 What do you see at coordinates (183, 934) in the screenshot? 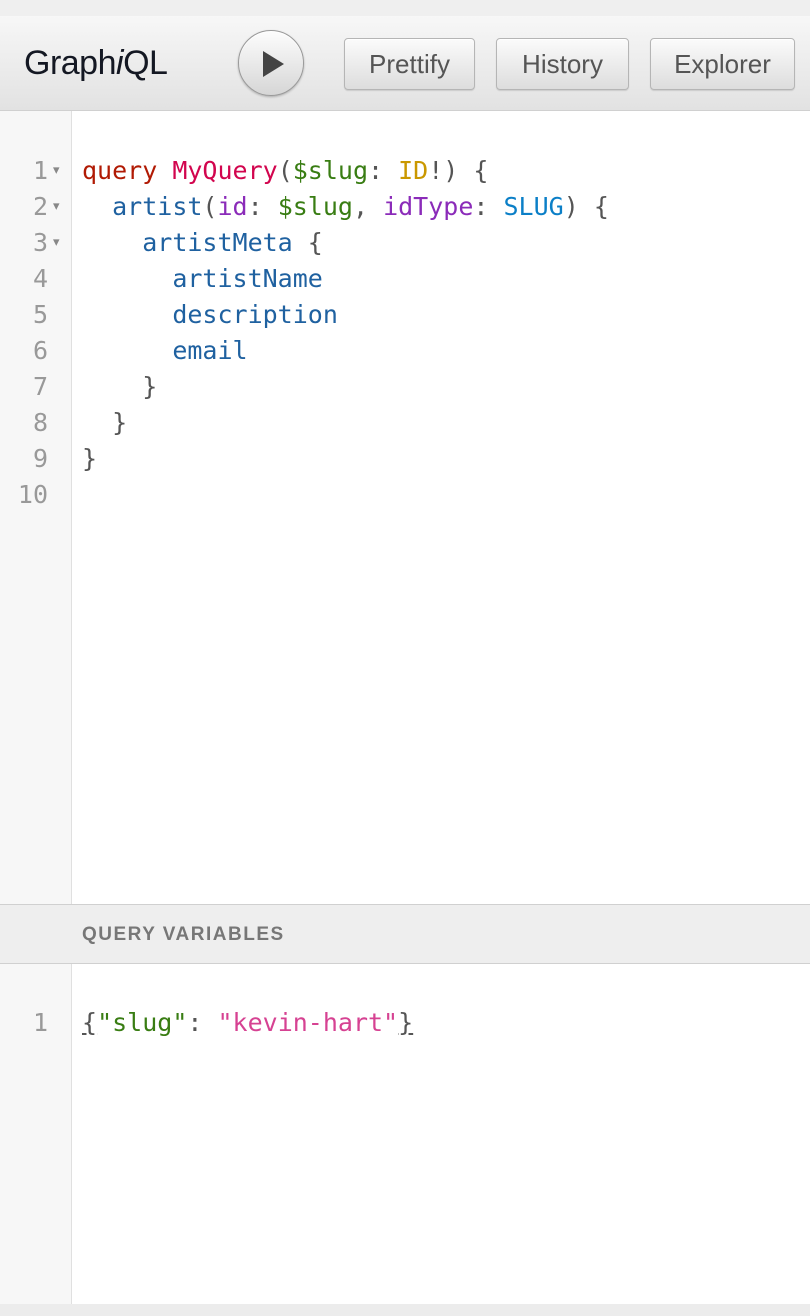
I see `query-variables-title: QUERY VARIABLES` at bounding box center [183, 934].